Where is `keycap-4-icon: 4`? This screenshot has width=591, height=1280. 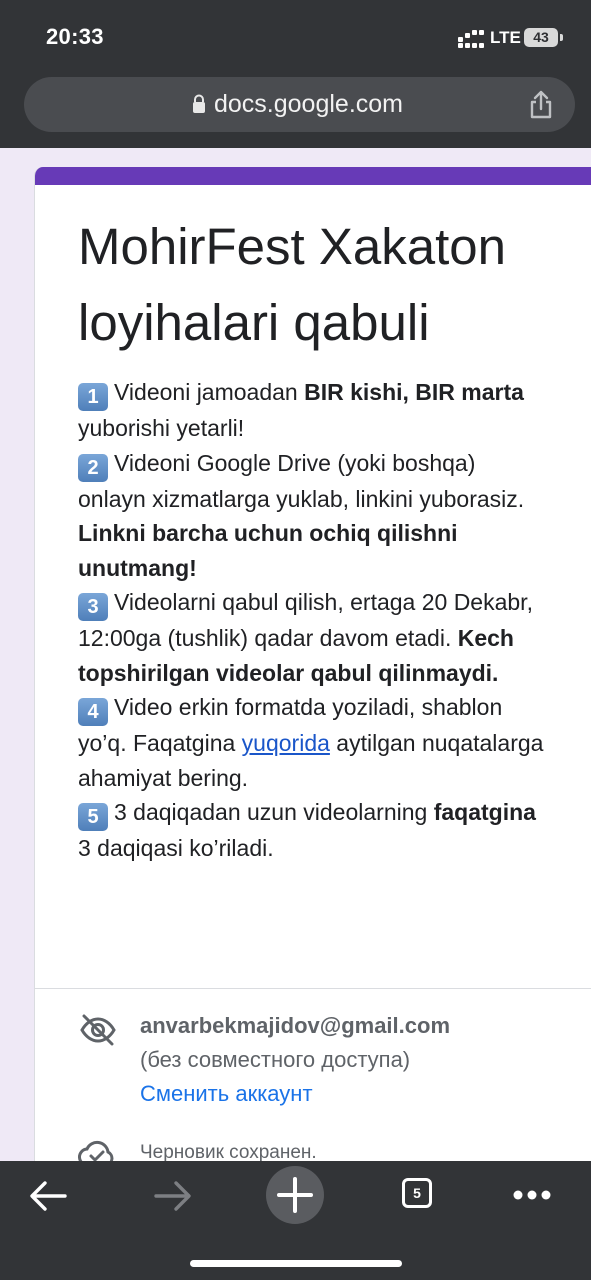 keycap-4-icon: 4 is located at coordinates (93, 712).